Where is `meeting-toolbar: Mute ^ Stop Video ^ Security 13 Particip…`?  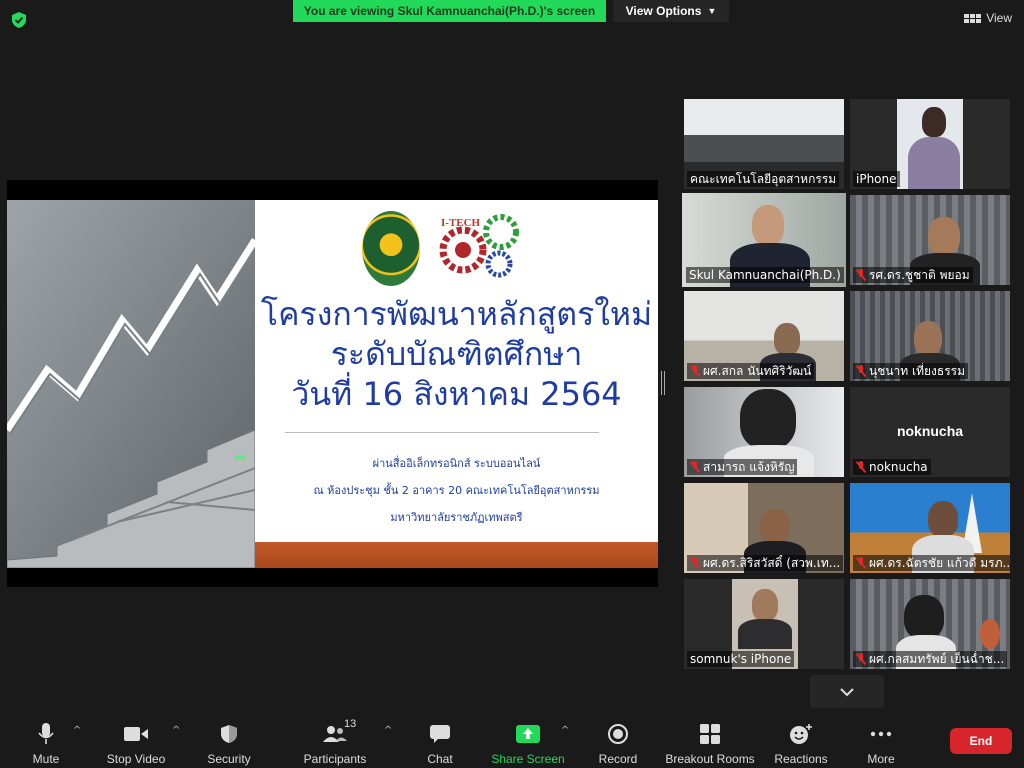
meeting-toolbar: Mute ^ Stop Video ^ Security 13 Particip… is located at coordinates (512, 741).